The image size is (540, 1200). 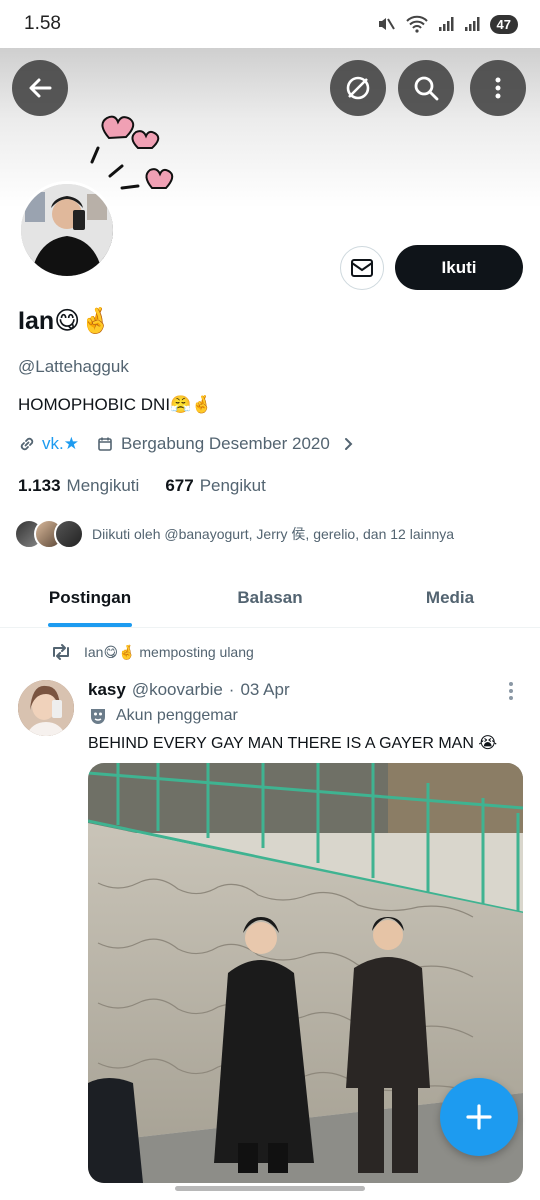 I want to click on status-time: 1.58, so click(x=42, y=23).